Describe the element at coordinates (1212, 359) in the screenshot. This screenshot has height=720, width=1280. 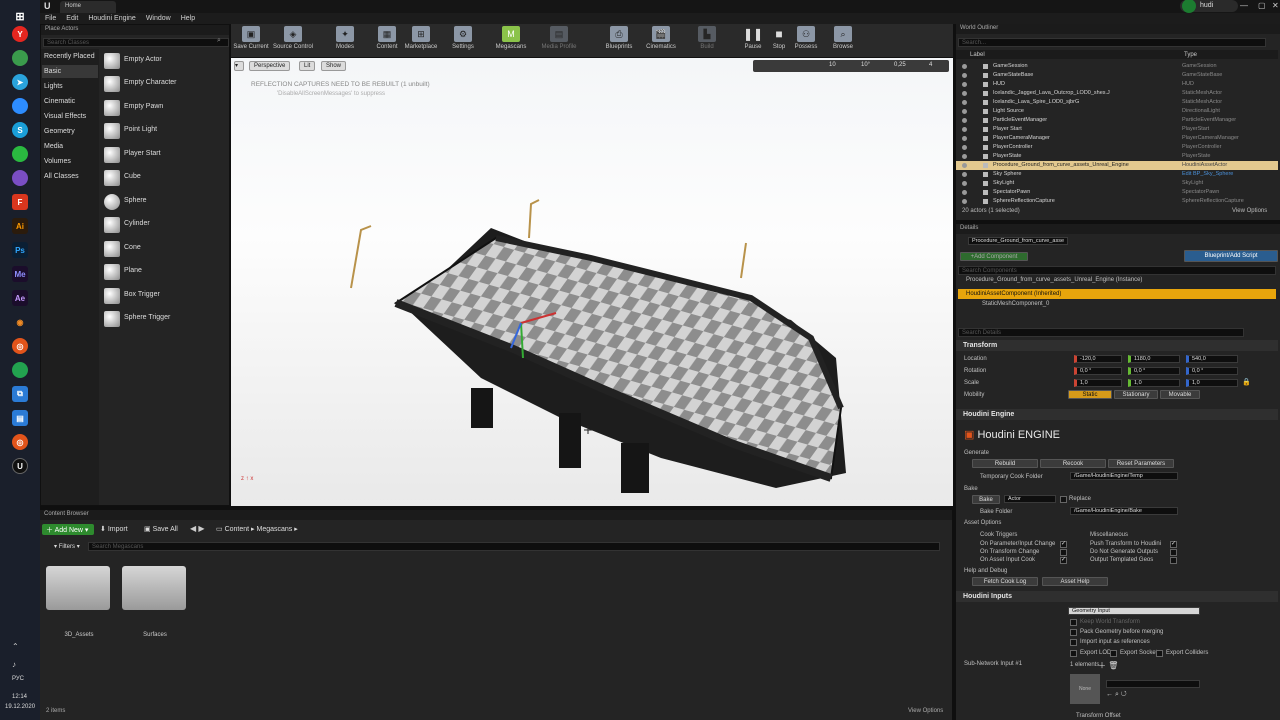
I see `location-z: 540,0` at that location.